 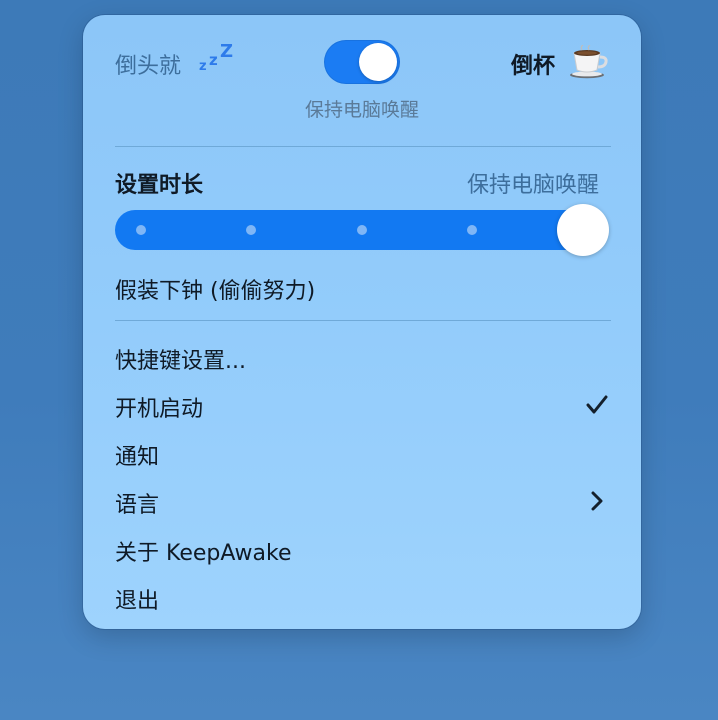 What do you see at coordinates (159, 185) in the screenshot?
I see `duration-title: 设置时长` at bounding box center [159, 185].